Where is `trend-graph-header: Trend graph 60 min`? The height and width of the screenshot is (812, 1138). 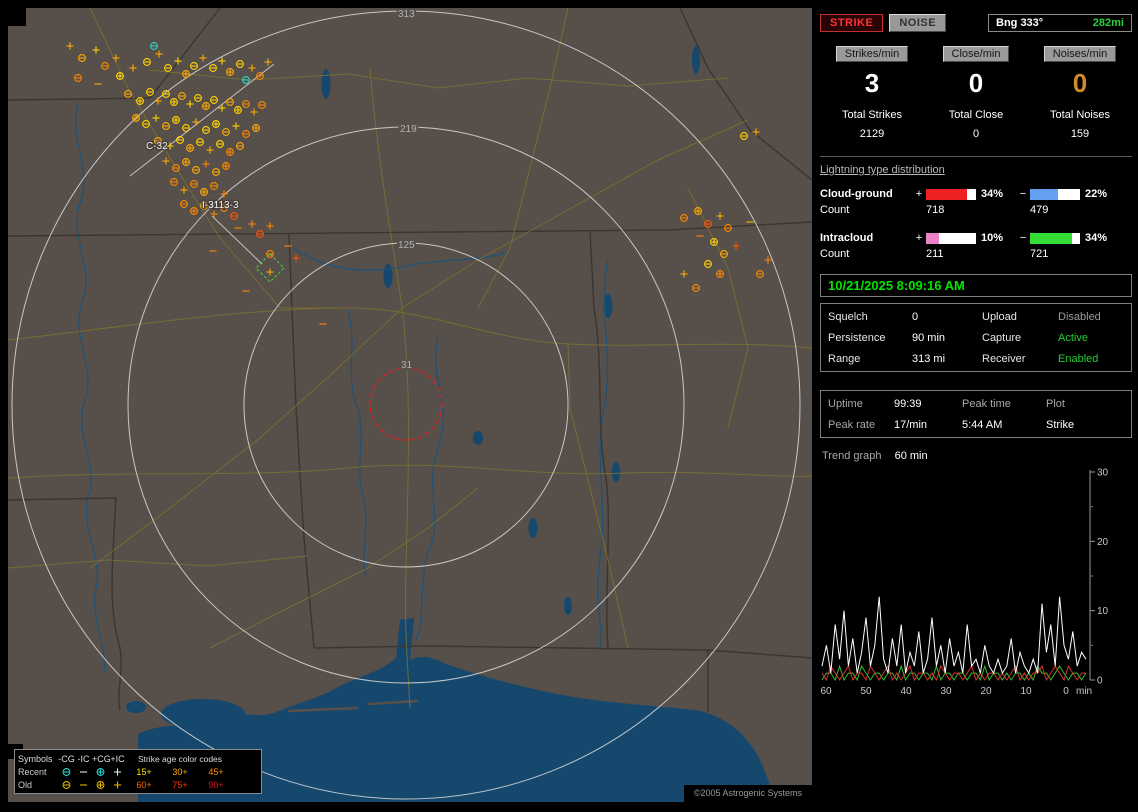 trend-graph-header: Trend graph 60 min is located at coordinates (977, 456).